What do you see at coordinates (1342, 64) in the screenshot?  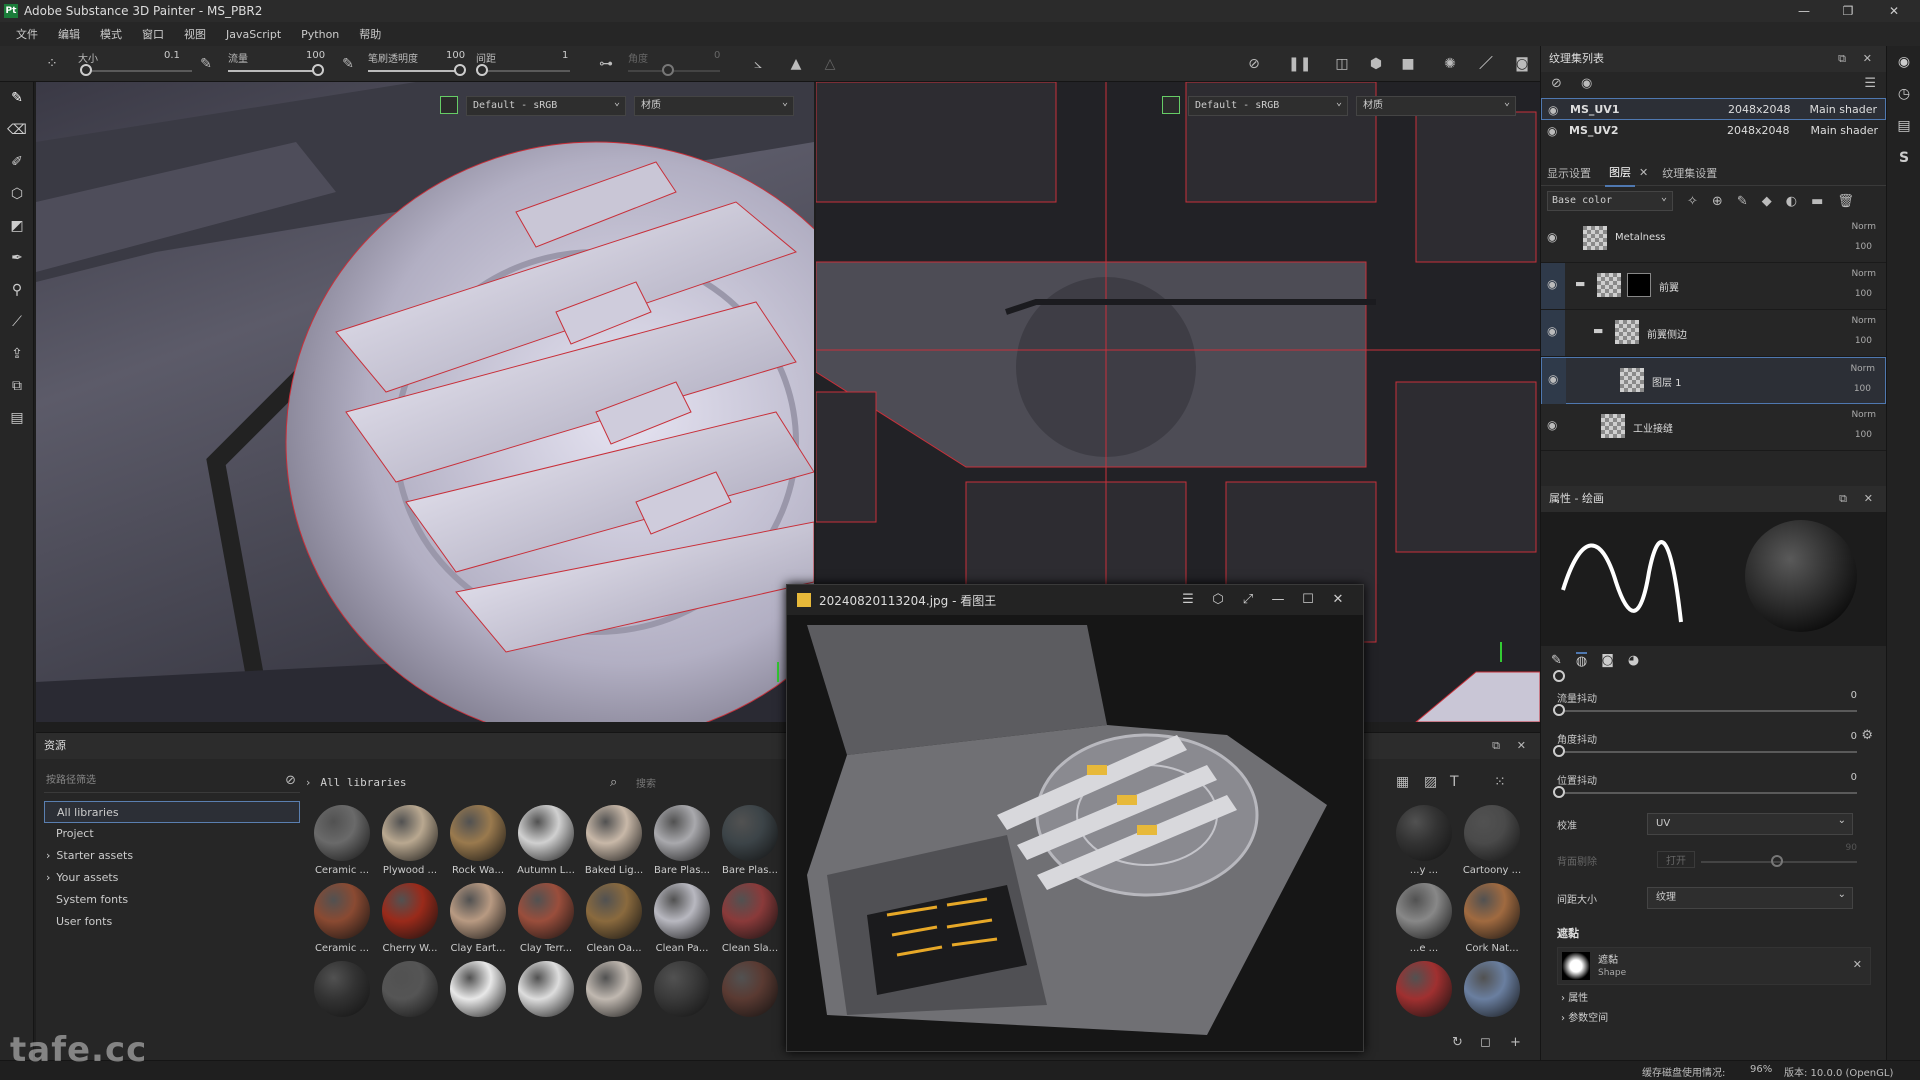 I see `split-view-icon: ◫` at bounding box center [1342, 64].